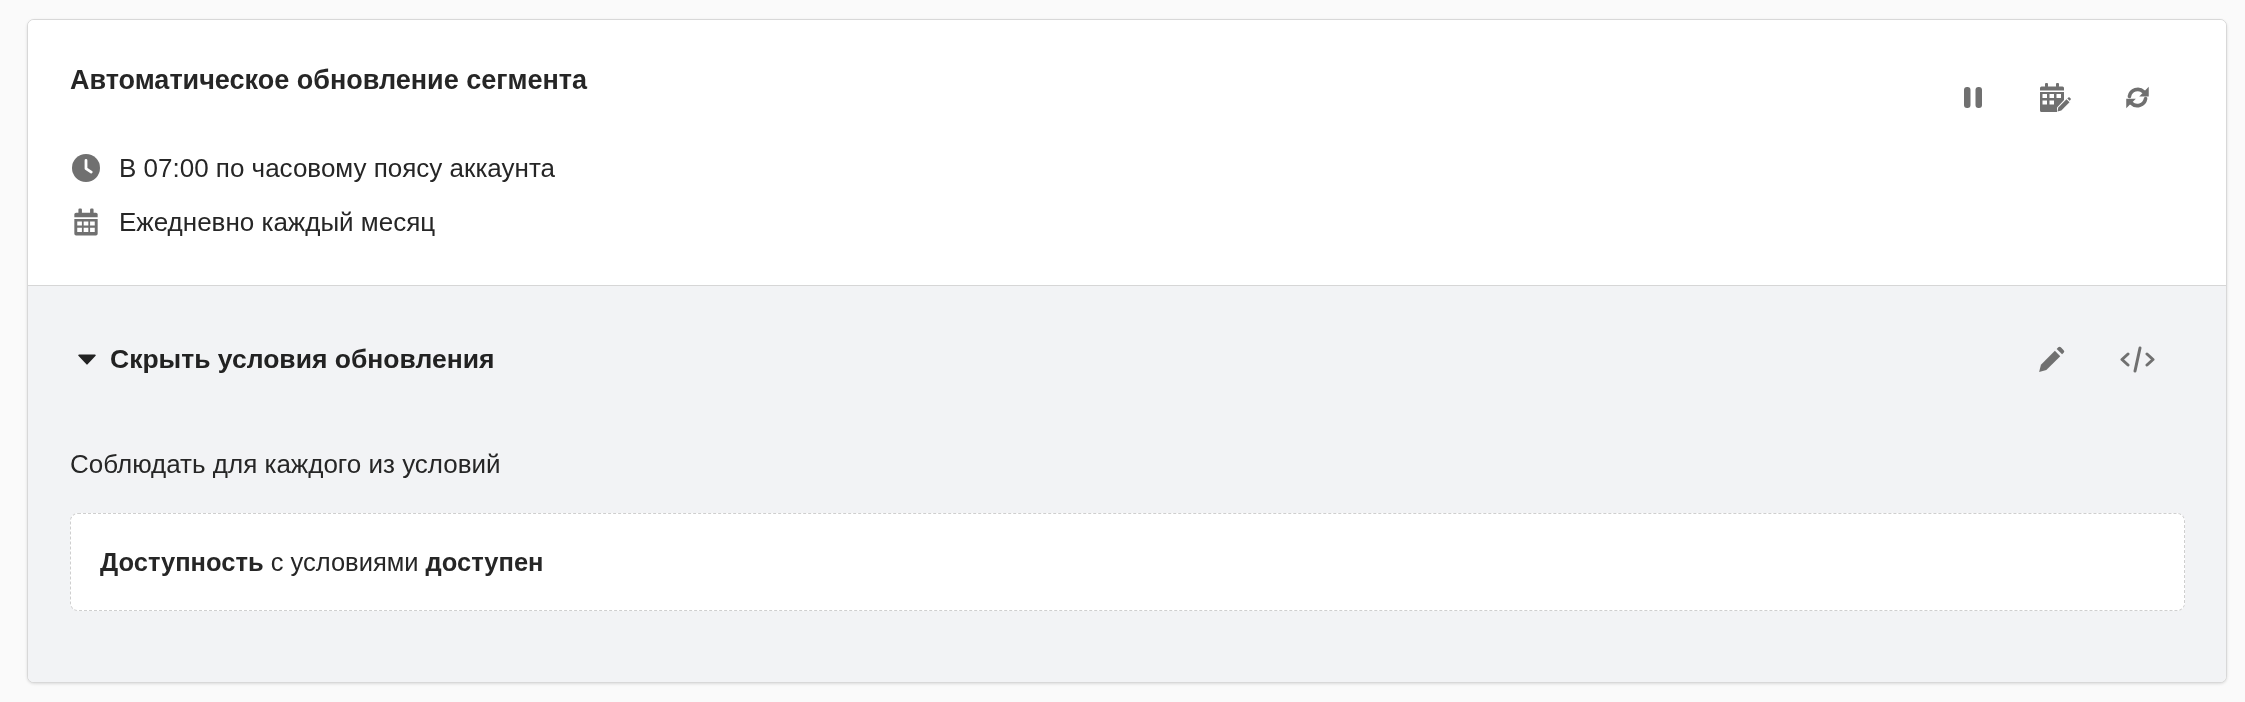 Image resolution: width=2245 pixels, height=702 pixels. I want to click on schedule-text: Ежедневно каждый месяц, so click(277, 222).